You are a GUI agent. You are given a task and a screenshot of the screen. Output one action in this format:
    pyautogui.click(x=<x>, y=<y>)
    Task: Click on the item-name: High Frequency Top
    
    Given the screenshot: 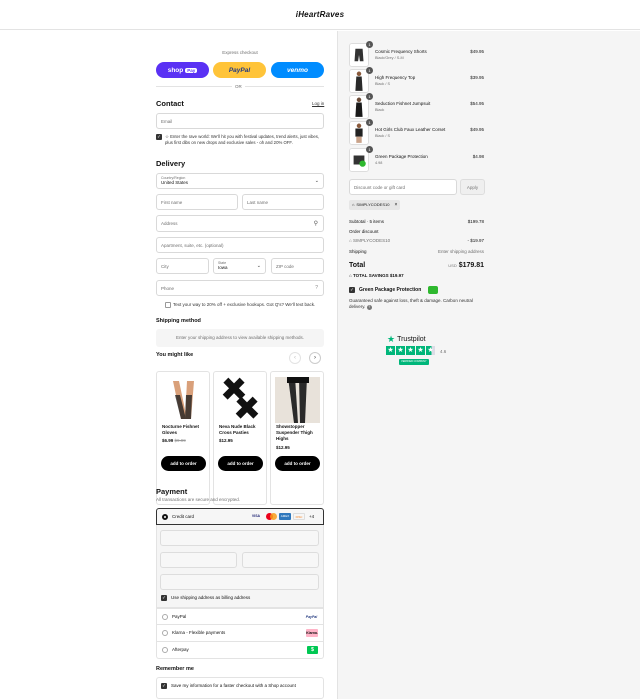 What is the action you would take?
    pyautogui.click(x=395, y=77)
    